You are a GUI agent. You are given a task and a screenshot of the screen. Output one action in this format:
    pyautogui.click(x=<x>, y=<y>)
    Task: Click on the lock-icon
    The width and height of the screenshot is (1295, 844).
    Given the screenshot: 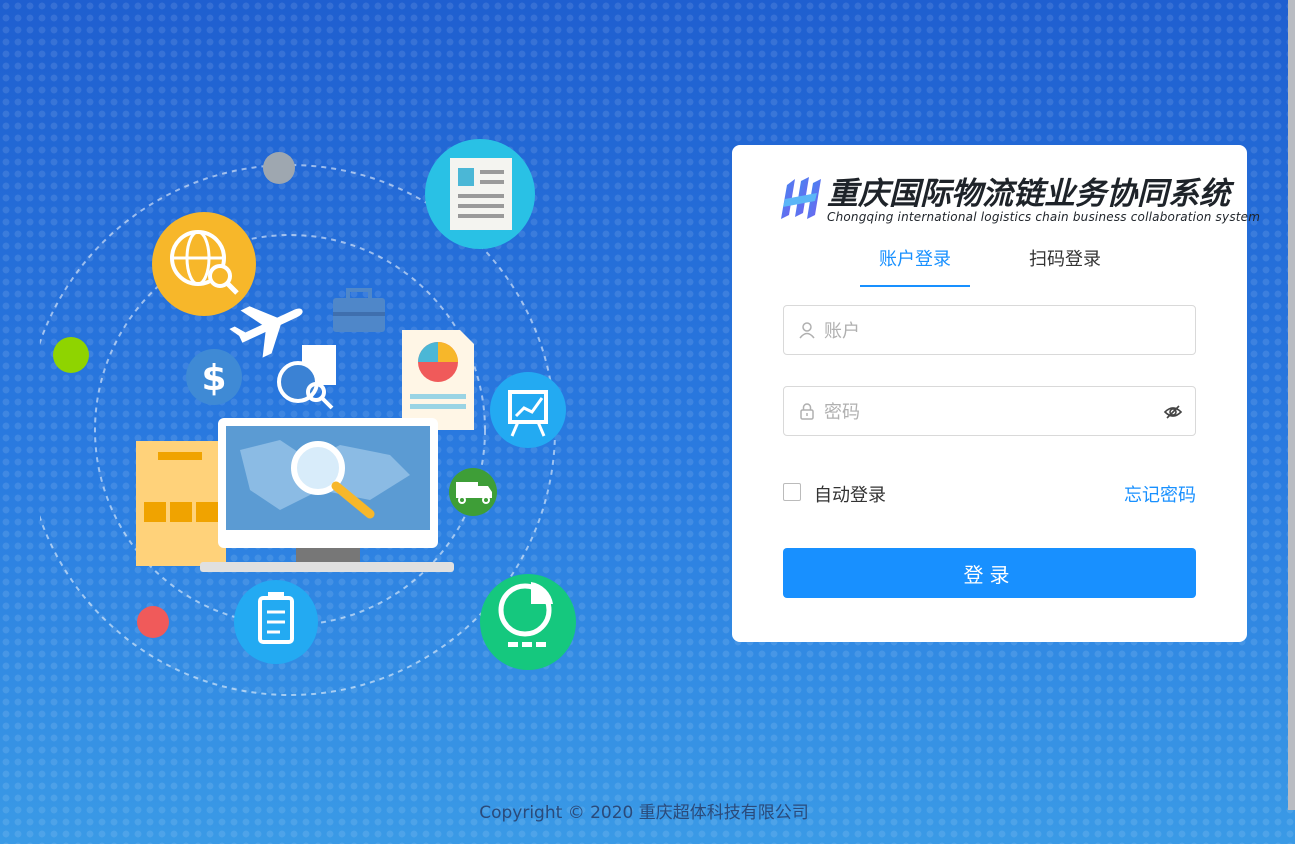 What is the action you would take?
    pyautogui.click(x=807, y=411)
    